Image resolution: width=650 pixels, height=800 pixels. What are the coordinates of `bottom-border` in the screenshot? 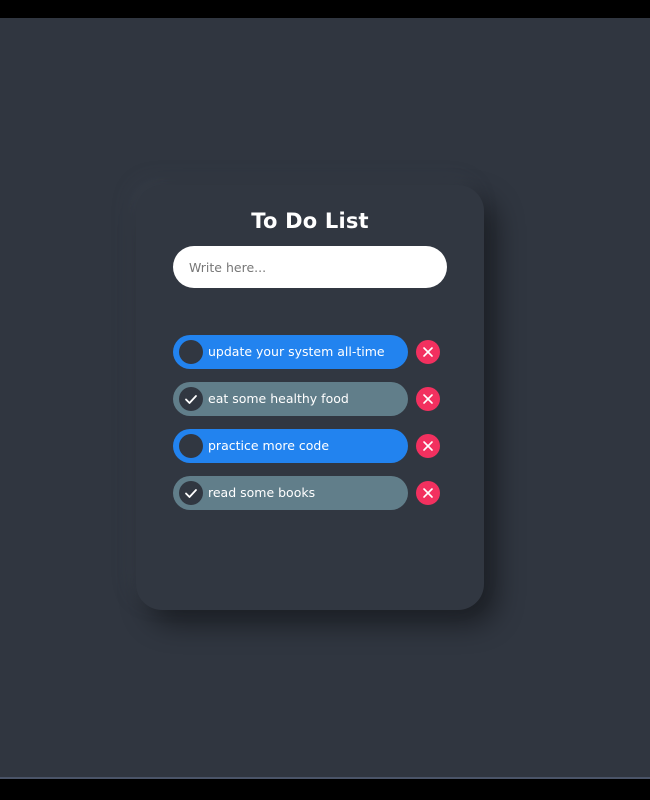 It's located at (325, 778).